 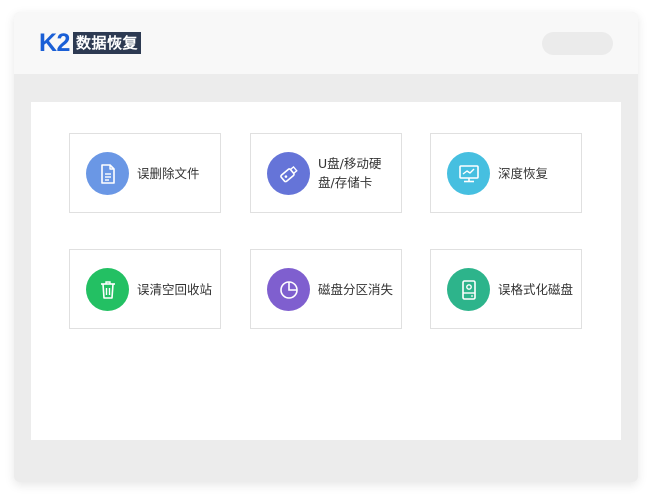 I want to click on option-label: 误删除文件, so click(x=168, y=173).